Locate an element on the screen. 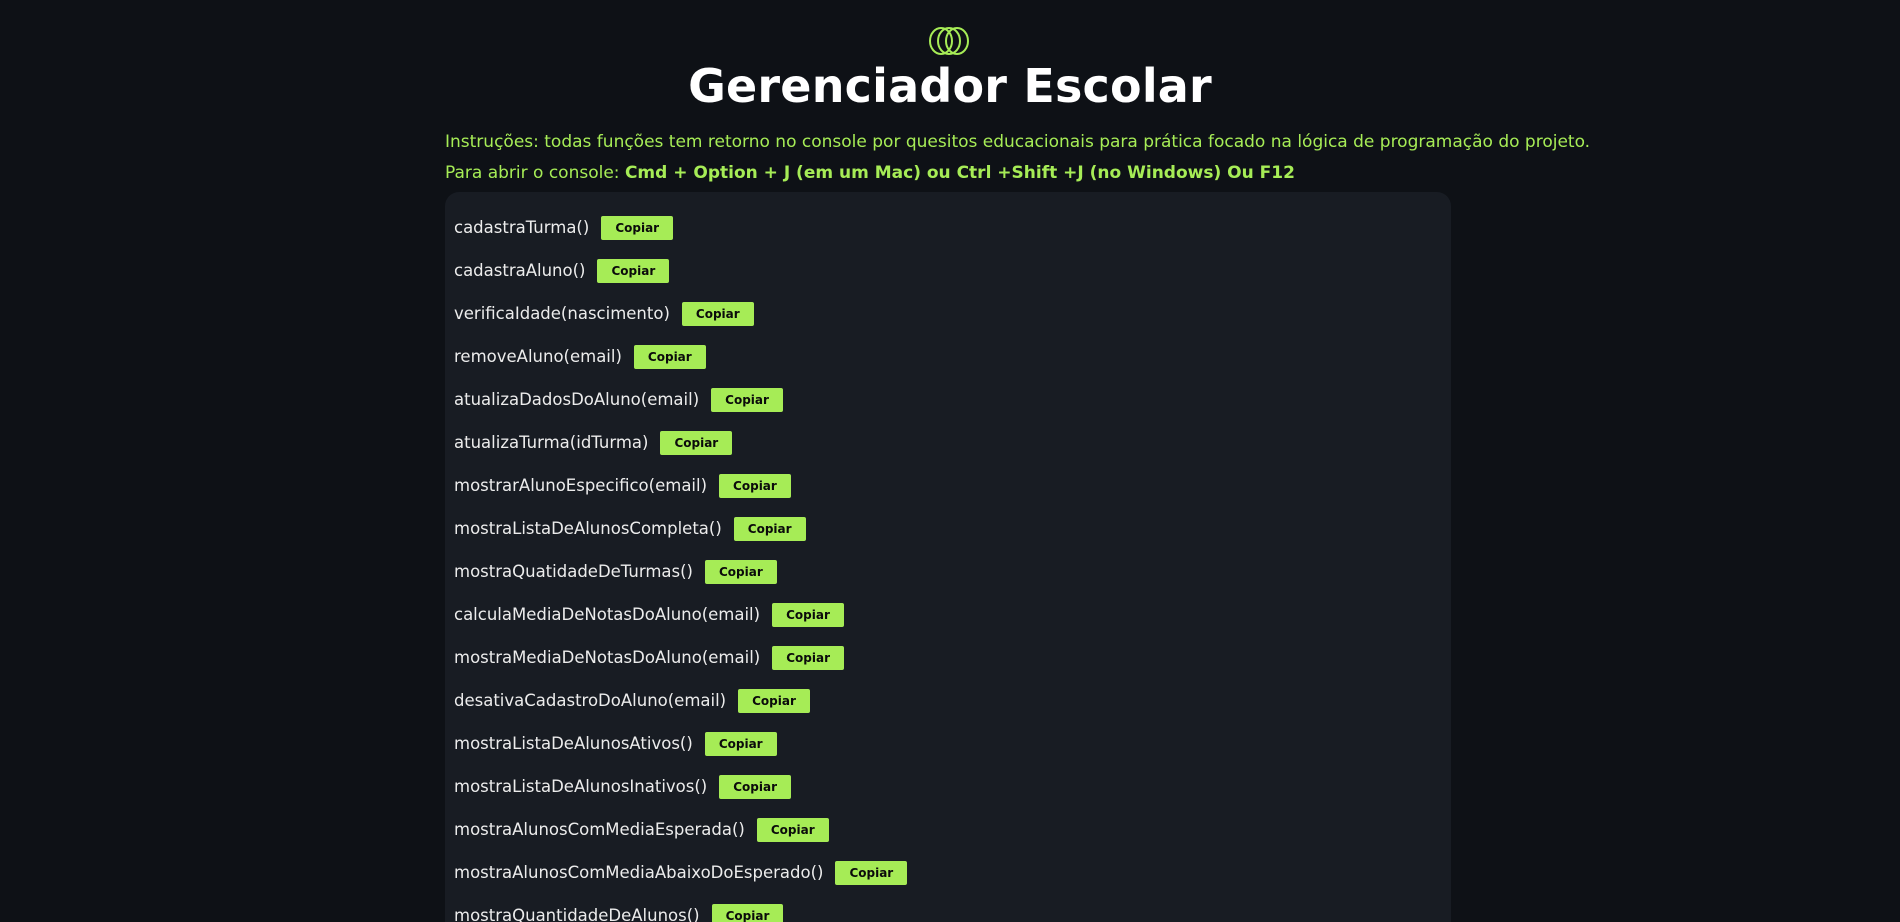 This screenshot has width=1900, height=922. list-item: calculaMediaDeNotasDoAluno(email) Copiar is located at coordinates (680, 614).